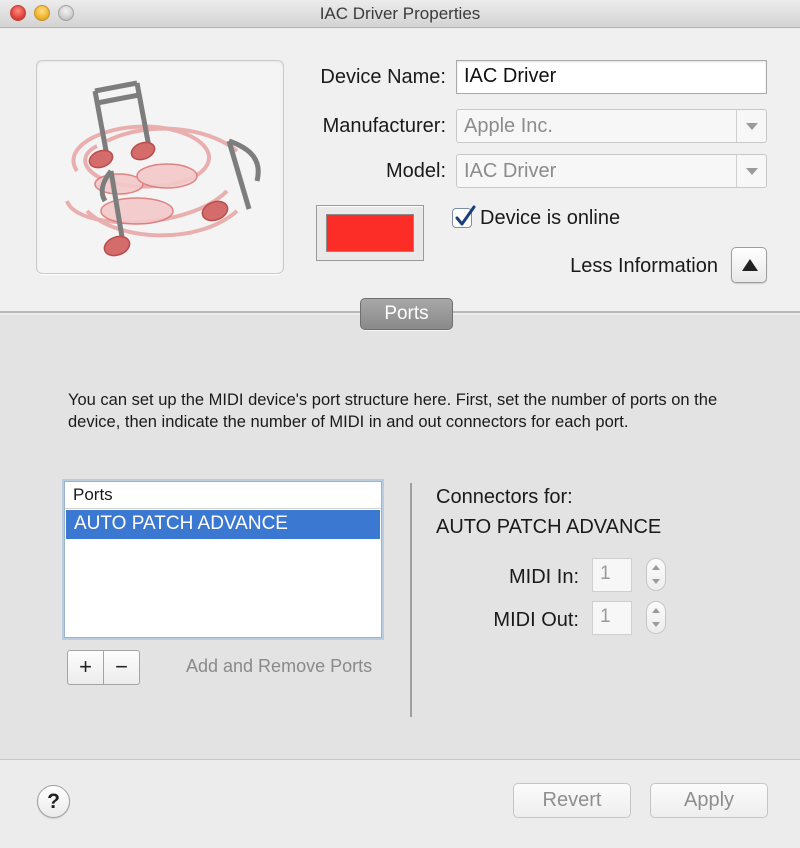  What do you see at coordinates (415, 171) in the screenshot?
I see `model-label: Model:` at bounding box center [415, 171].